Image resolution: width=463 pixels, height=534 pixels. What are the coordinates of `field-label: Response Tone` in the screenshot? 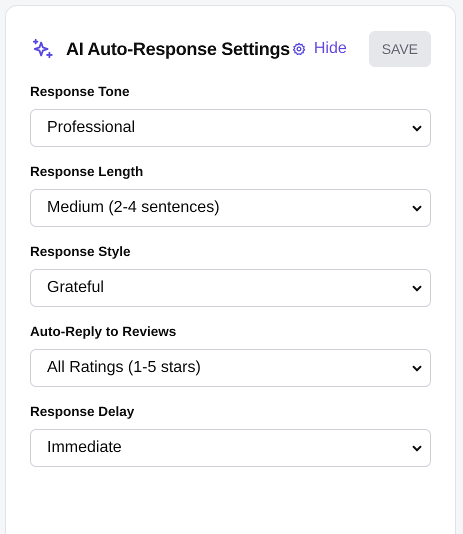 It's located at (80, 91).